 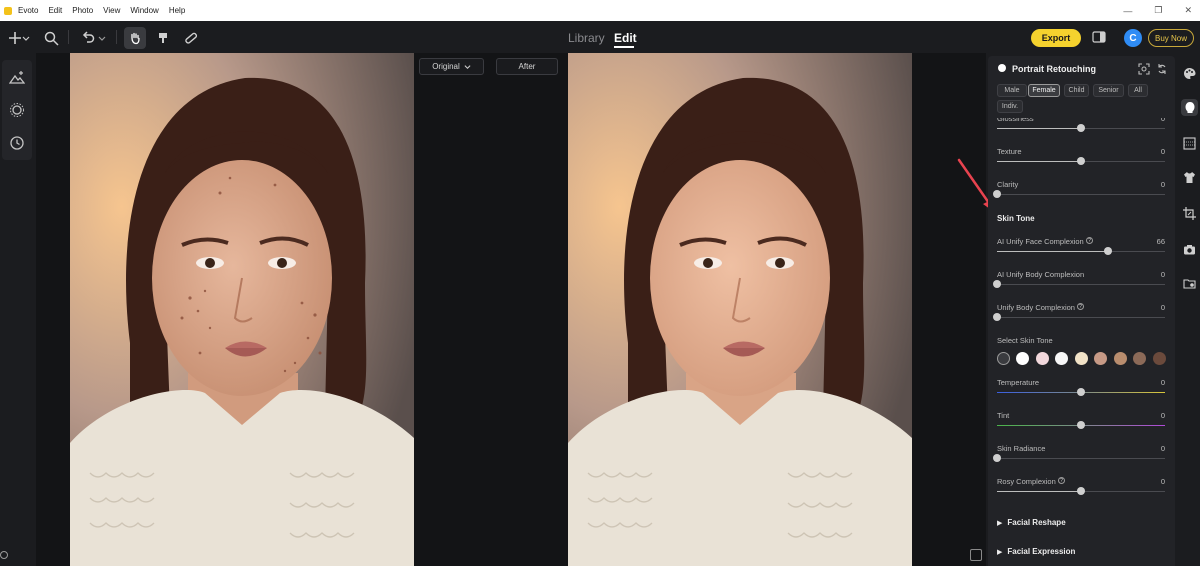 What do you see at coordinates (1016, 218) in the screenshot?
I see `skin-tone-heading: Skin Tone` at bounding box center [1016, 218].